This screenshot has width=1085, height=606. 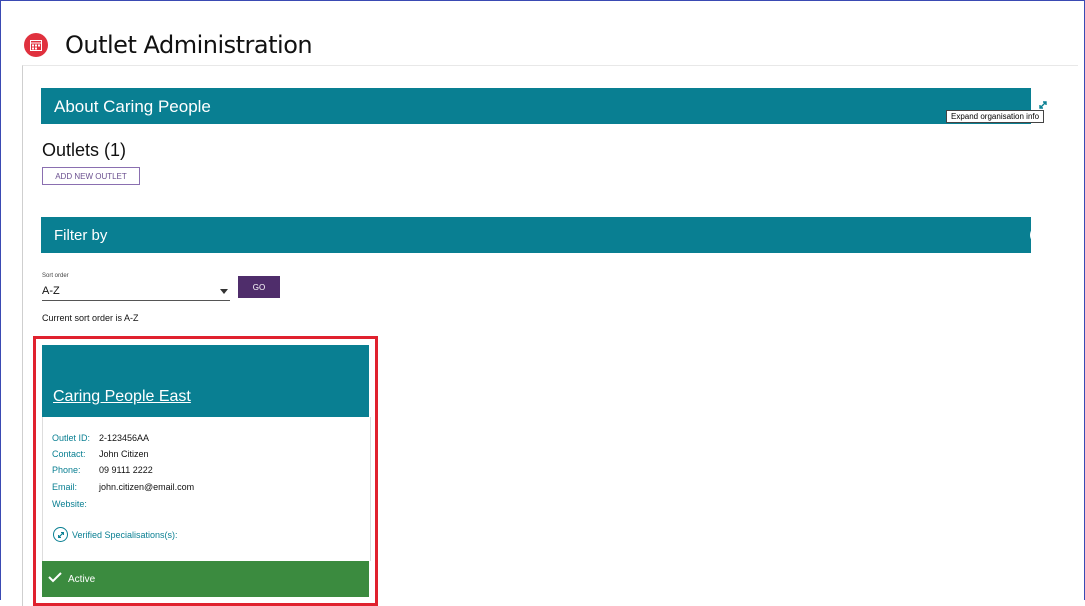 What do you see at coordinates (189, 45) in the screenshot?
I see `page-title: Outlet Administration` at bounding box center [189, 45].